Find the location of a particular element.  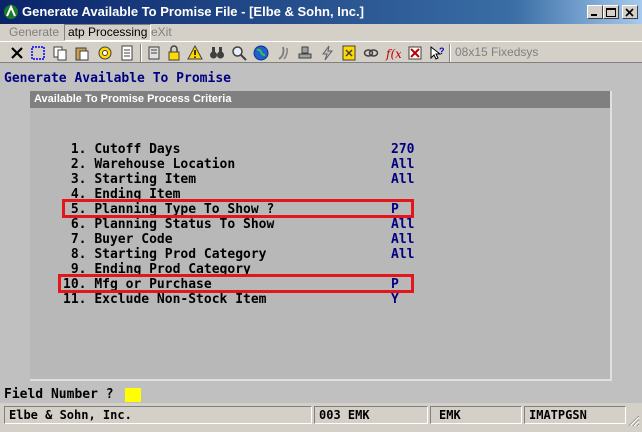

criteria-row: 8. Starting Prod Category All is located at coordinates (310, 254).